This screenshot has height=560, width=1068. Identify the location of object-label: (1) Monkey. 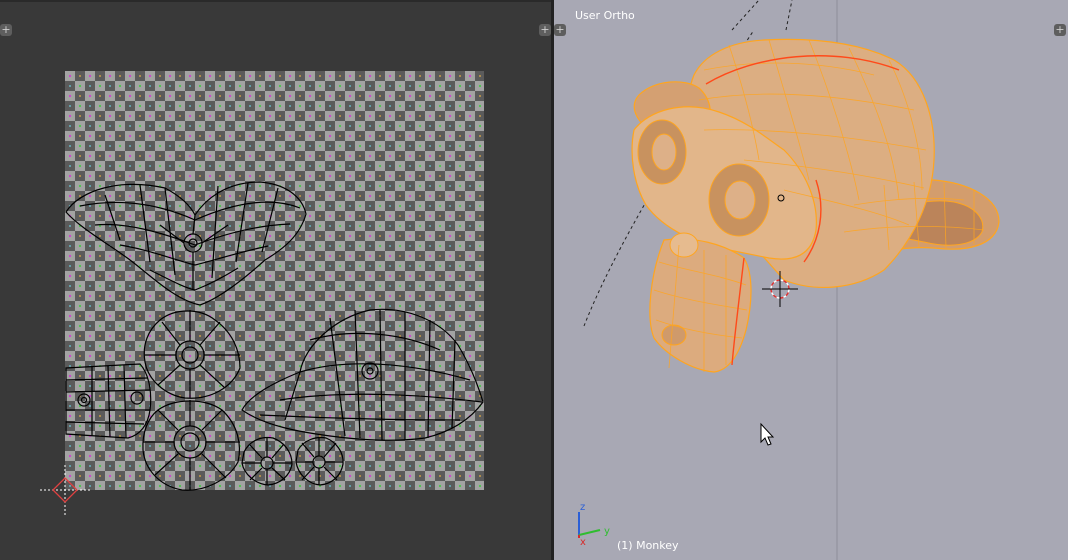
(648, 545).